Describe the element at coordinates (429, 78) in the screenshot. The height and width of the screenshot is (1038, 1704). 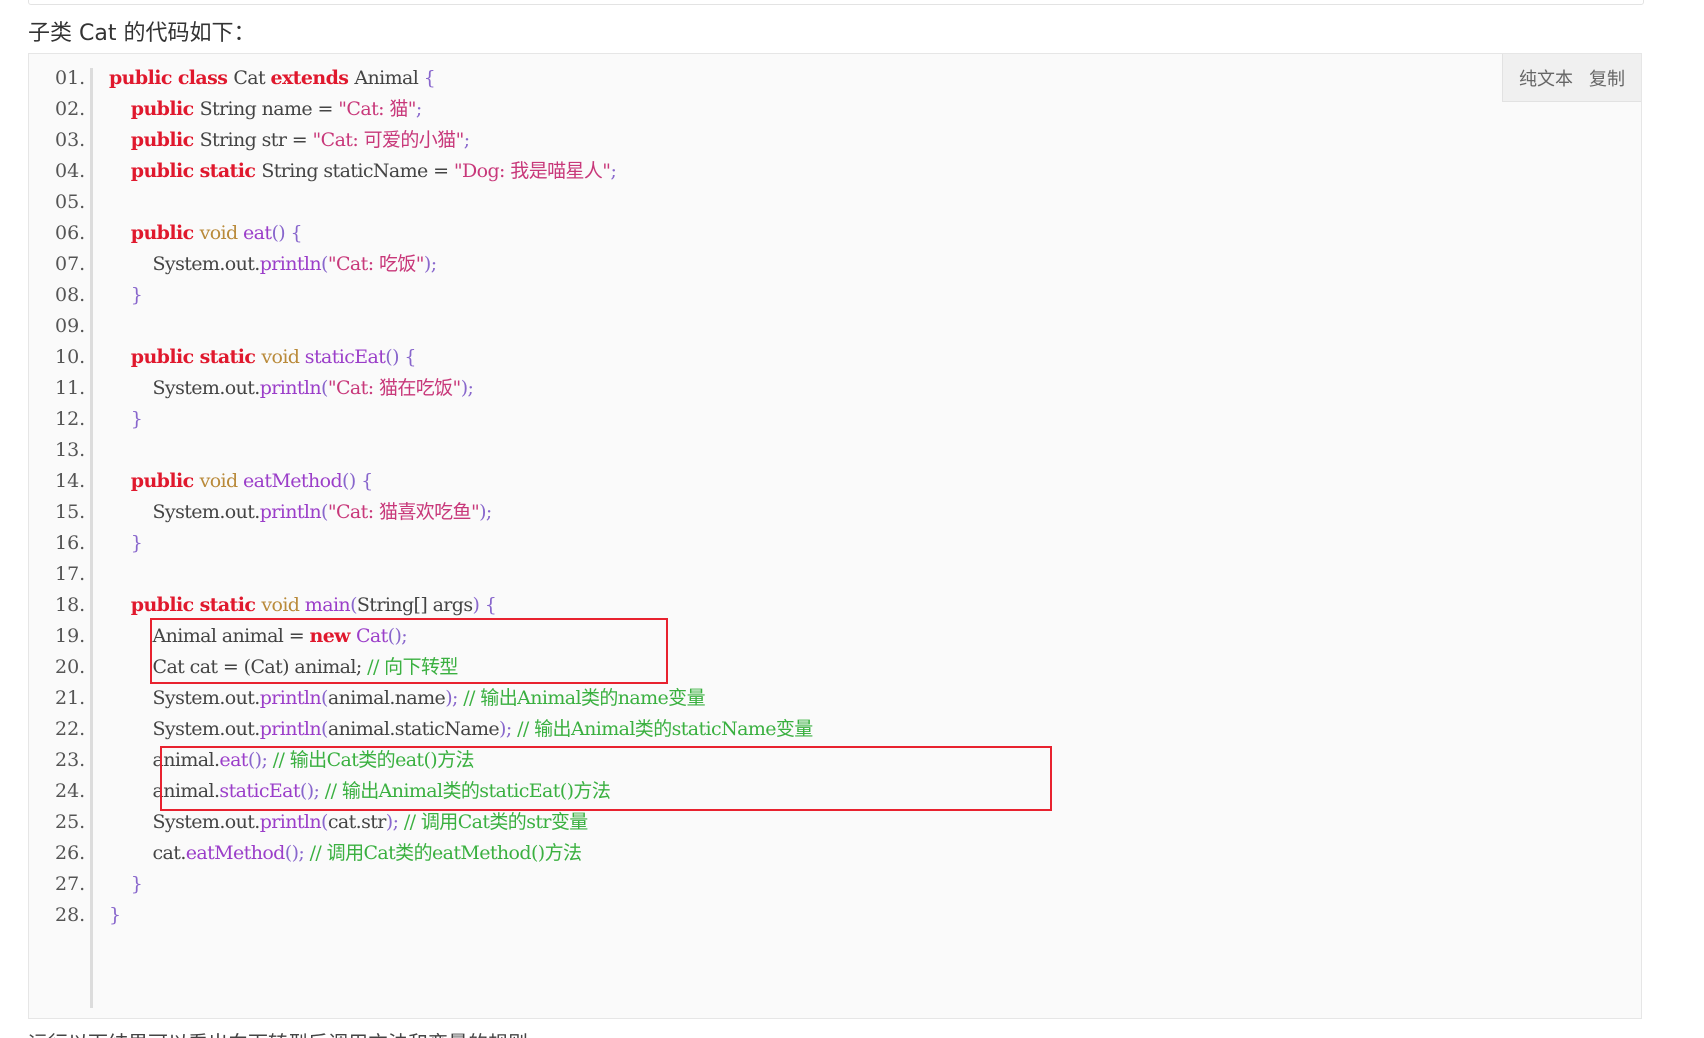
I see `code-token-punct: {` at that location.